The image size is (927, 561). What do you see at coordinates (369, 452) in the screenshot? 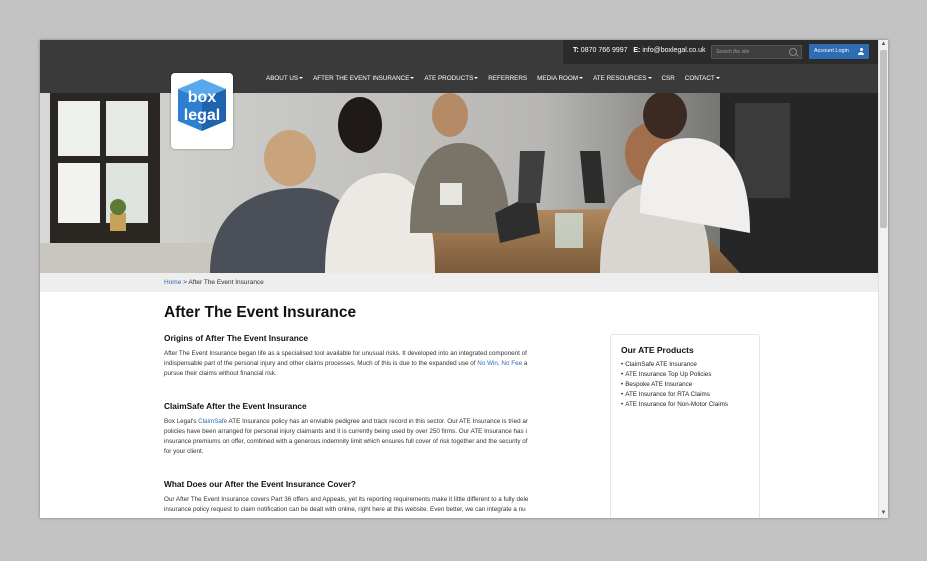
I see `text-line: for your client.` at bounding box center [369, 452].